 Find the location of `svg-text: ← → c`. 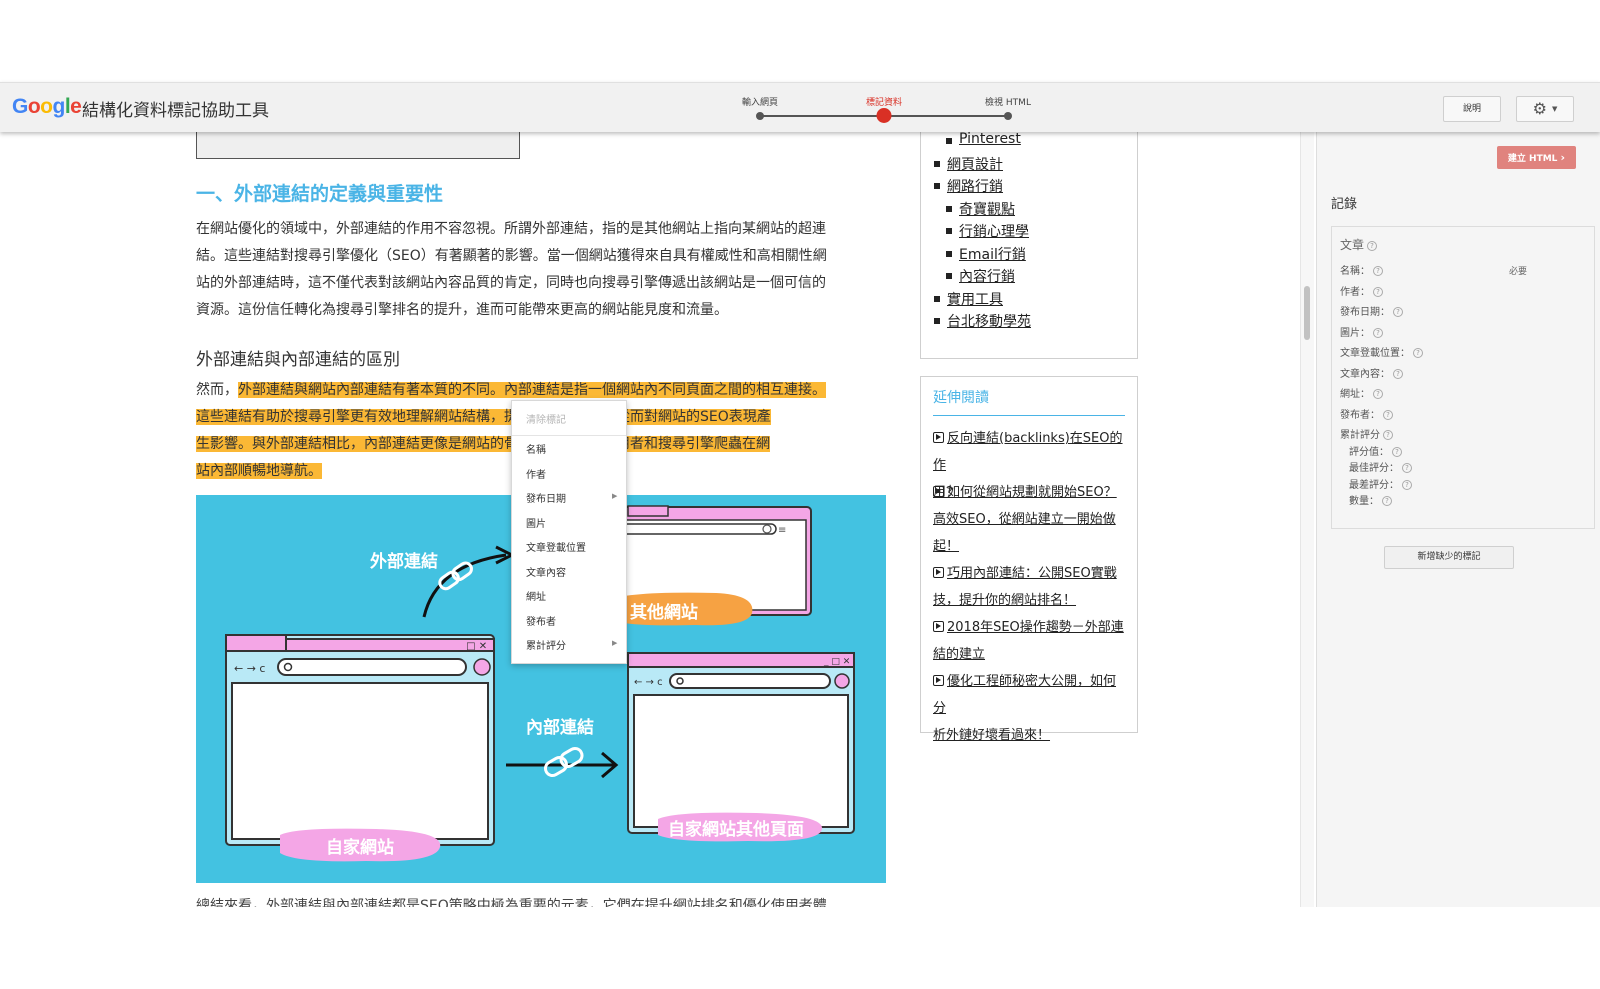

svg-text: ← → c is located at coordinates (249, 668).